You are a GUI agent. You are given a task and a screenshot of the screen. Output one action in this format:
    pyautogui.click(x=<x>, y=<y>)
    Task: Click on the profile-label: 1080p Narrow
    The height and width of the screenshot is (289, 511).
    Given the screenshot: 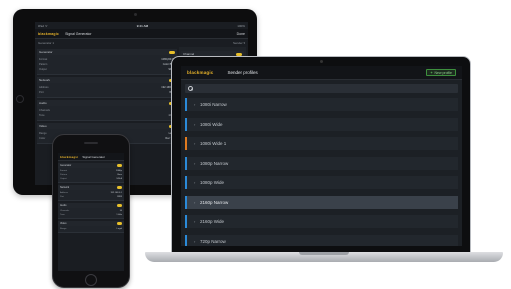 What is the action you would take?
    pyautogui.click(x=214, y=163)
    